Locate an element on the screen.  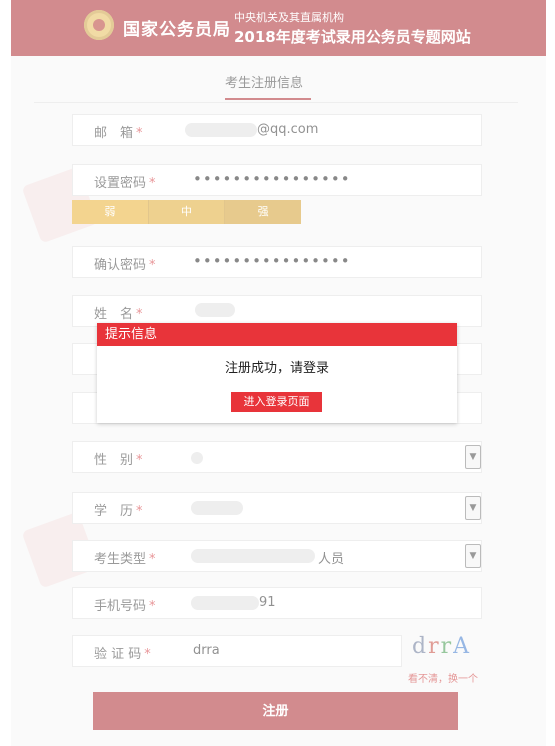
dialog-title: 提示信息 is located at coordinates (277, 334).